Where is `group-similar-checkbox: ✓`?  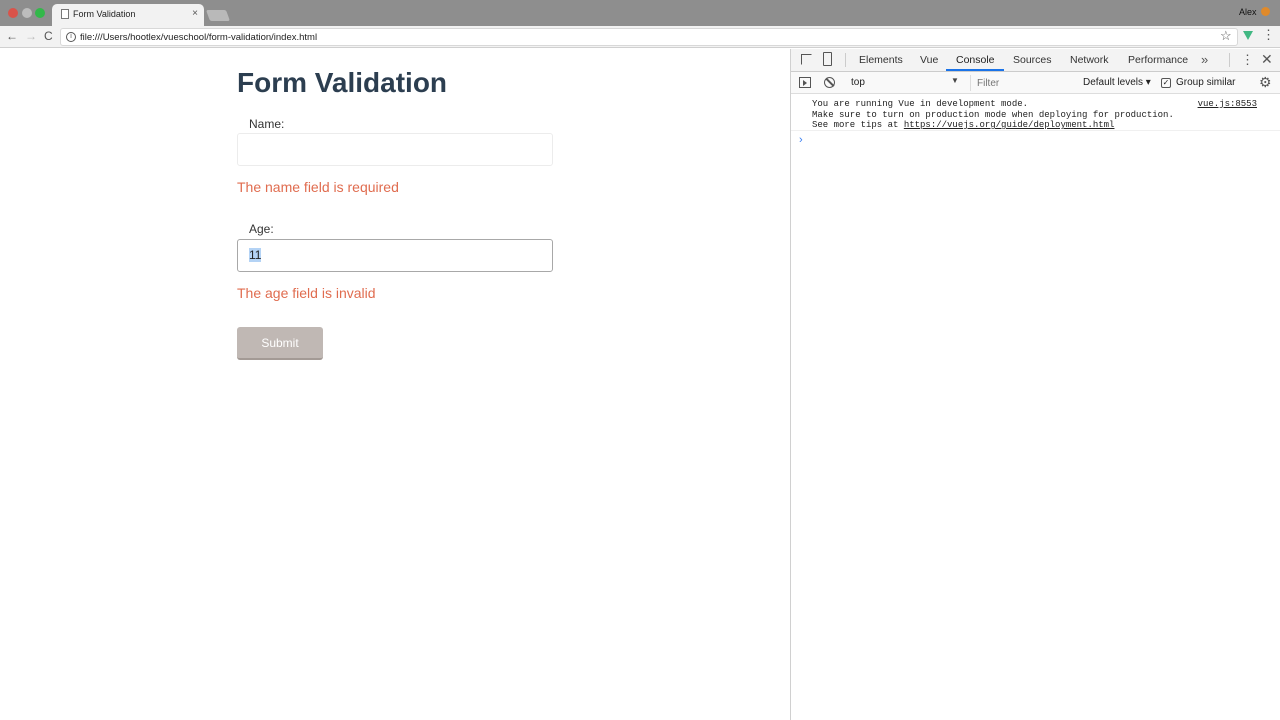 group-similar-checkbox: ✓ is located at coordinates (1166, 83).